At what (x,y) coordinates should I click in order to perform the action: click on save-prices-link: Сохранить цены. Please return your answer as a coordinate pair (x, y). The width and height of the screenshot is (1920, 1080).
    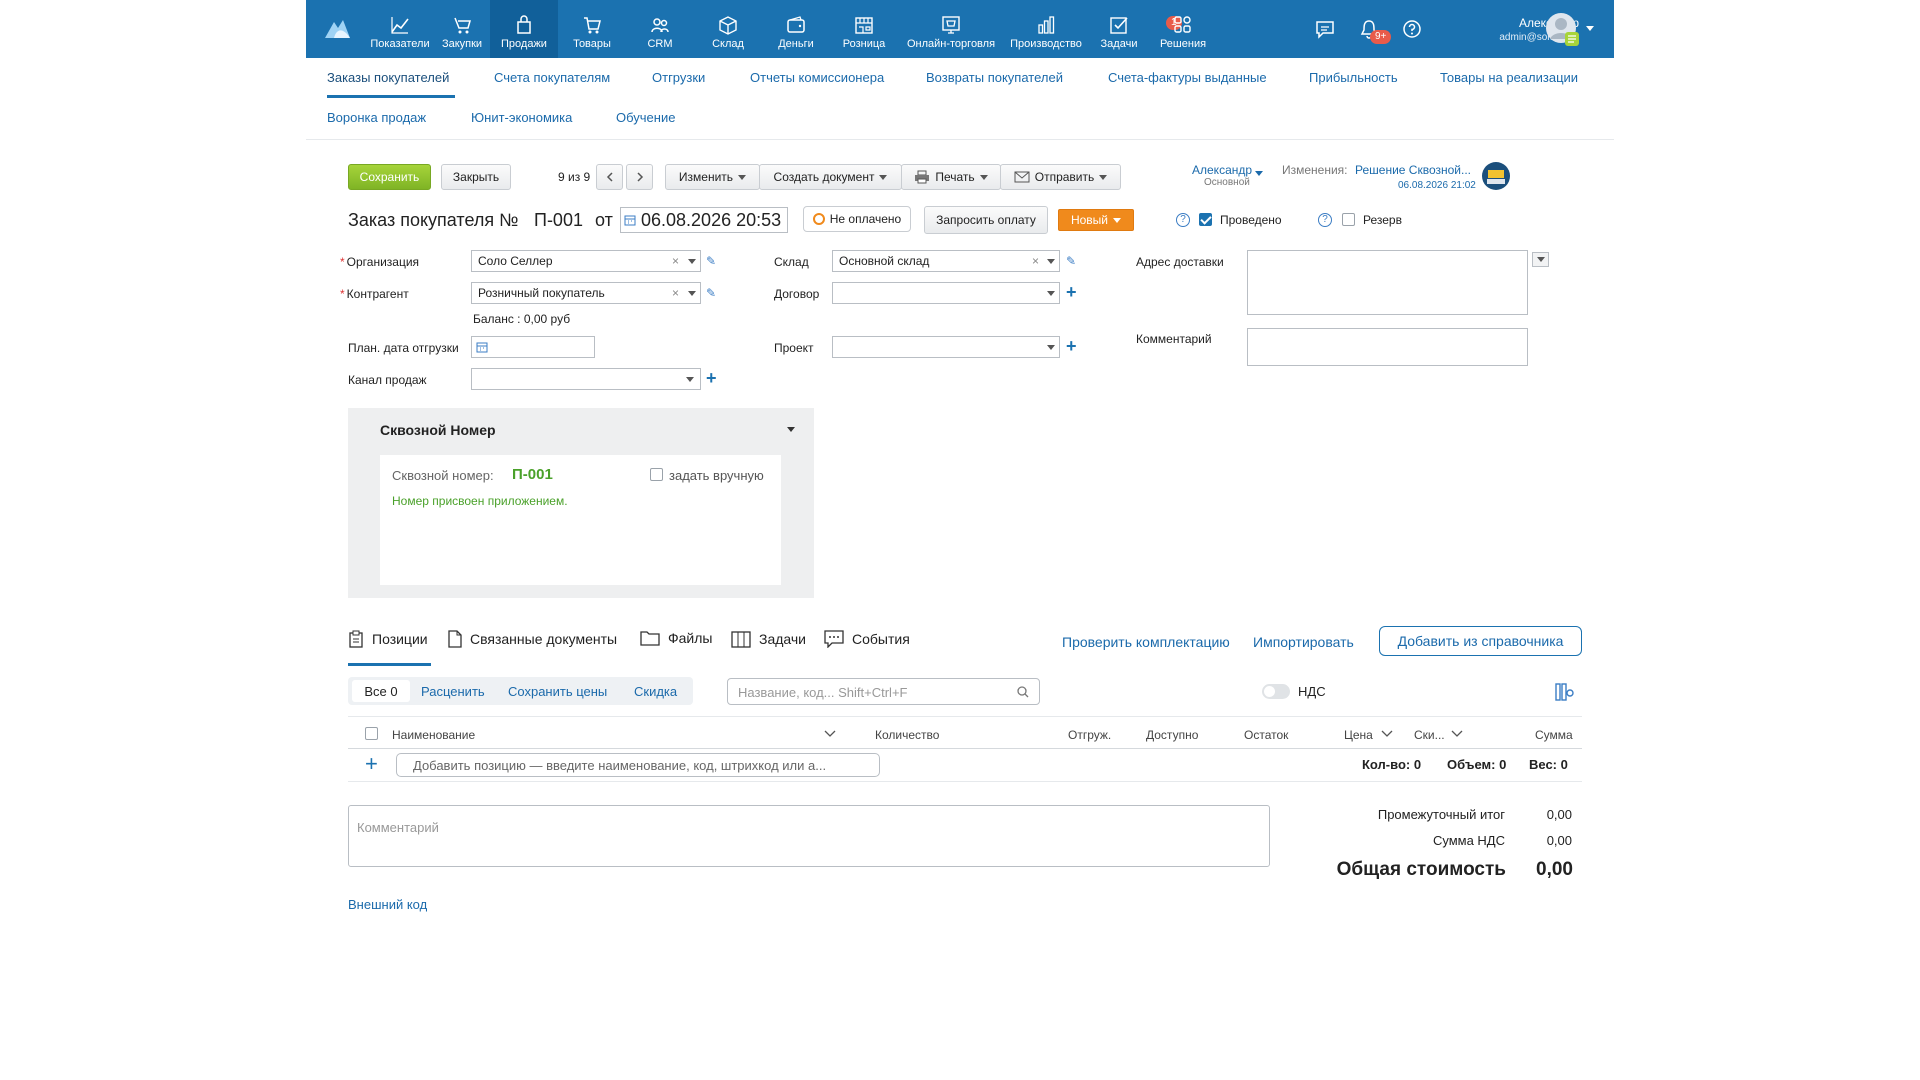
    Looking at the image, I should click on (557, 691).